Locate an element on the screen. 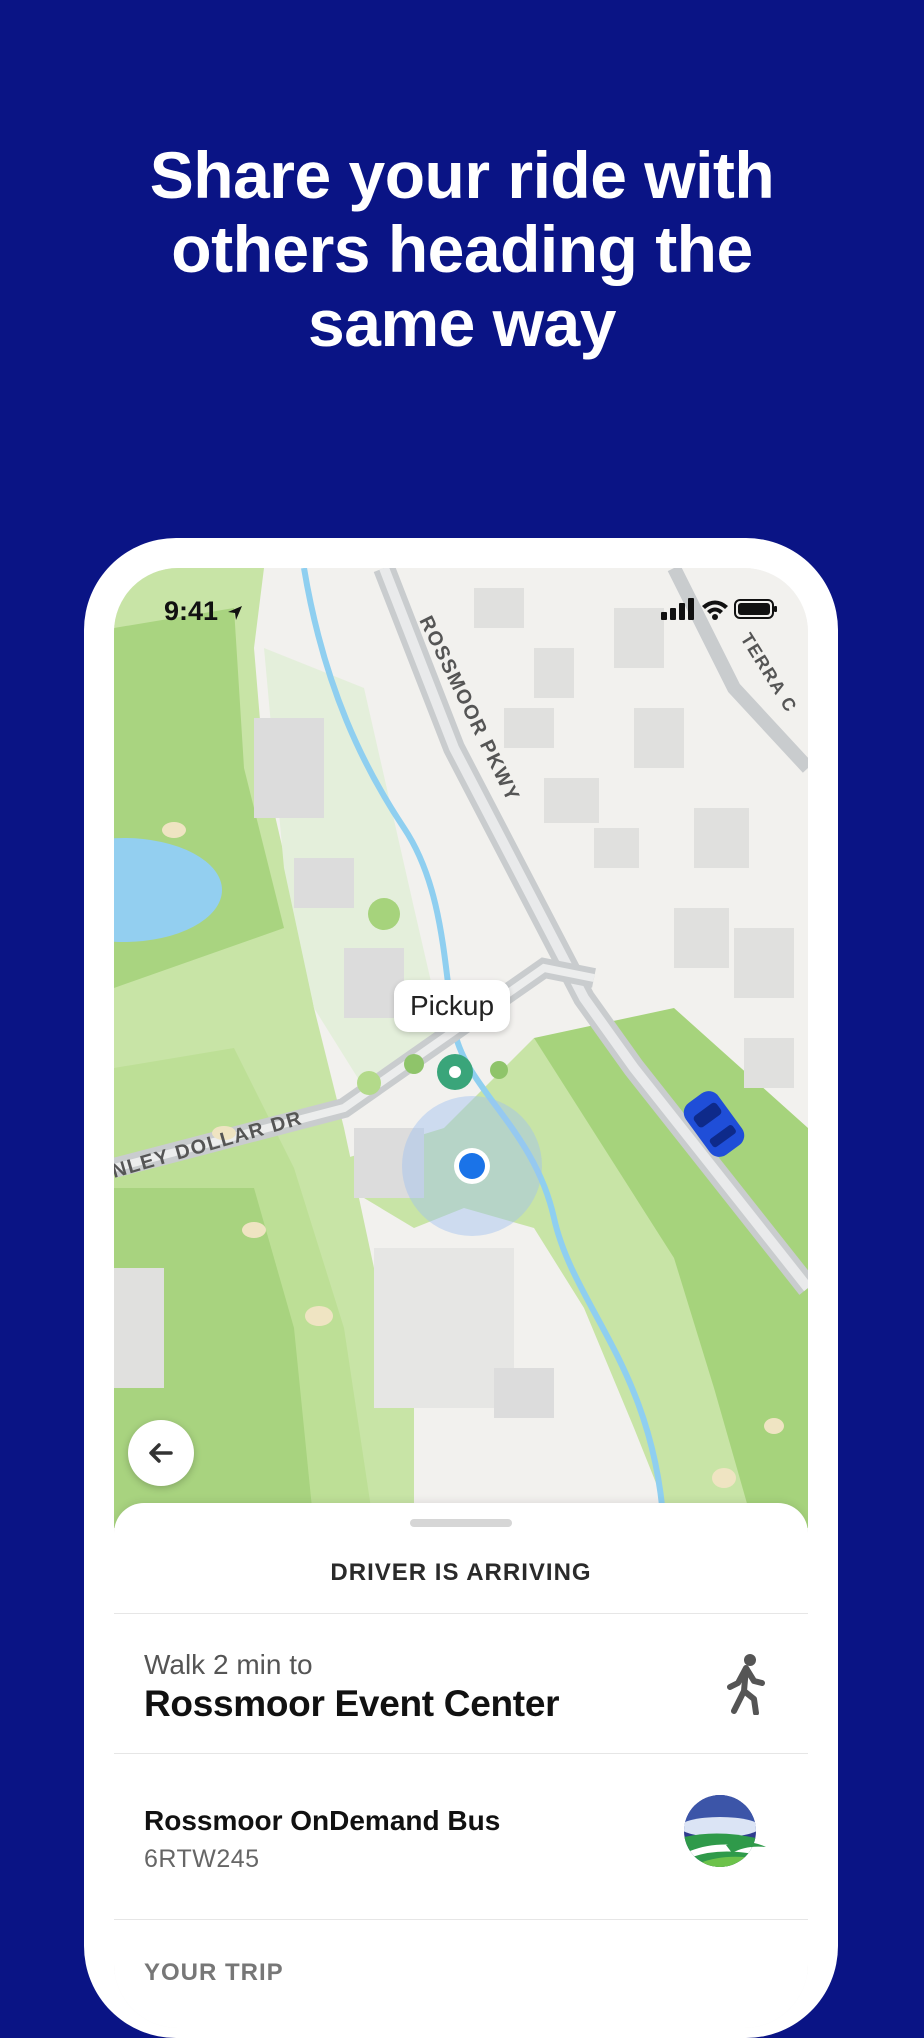 The width and height of the screenshot is (924, 2038). status-bar: 9:41 is located at coordinates (461, 613).